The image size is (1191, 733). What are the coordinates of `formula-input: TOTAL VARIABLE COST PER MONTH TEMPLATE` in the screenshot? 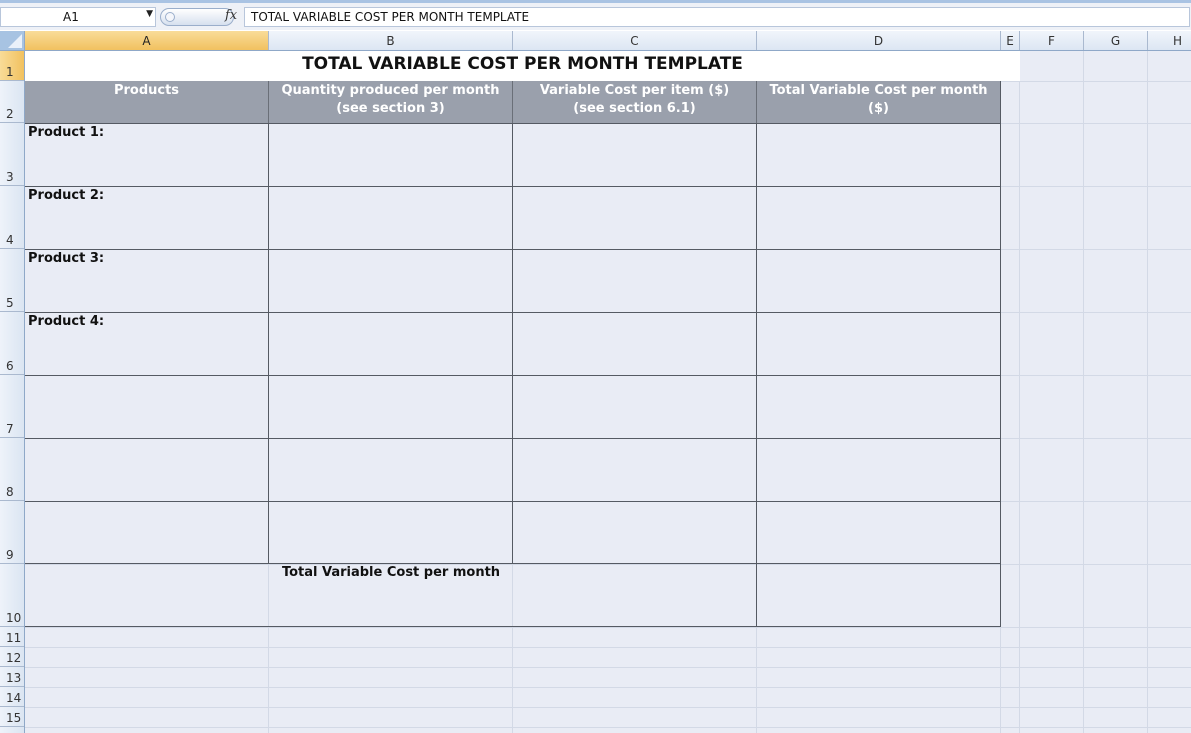 It's located at (717, 17).